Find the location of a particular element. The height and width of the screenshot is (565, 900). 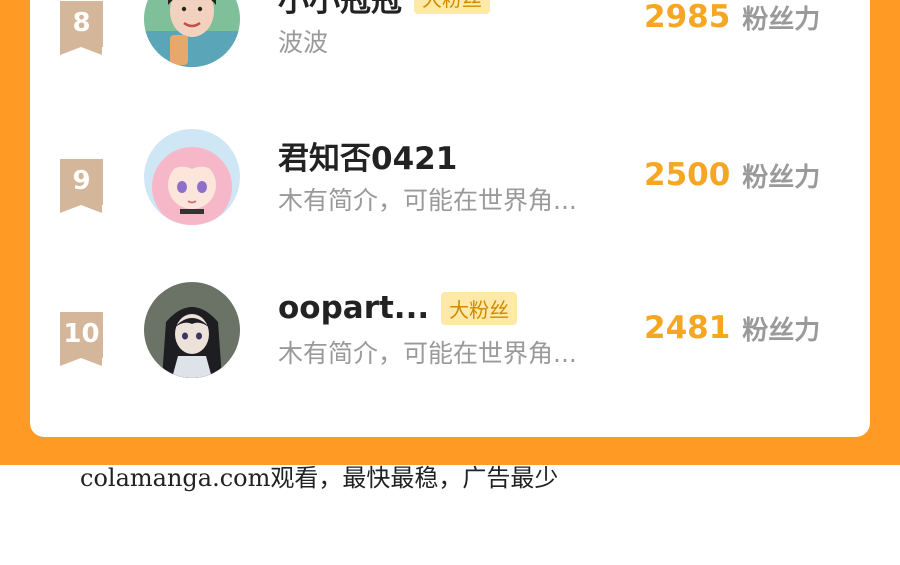

photo-avatar-icon is located at coordinates (192, 33).